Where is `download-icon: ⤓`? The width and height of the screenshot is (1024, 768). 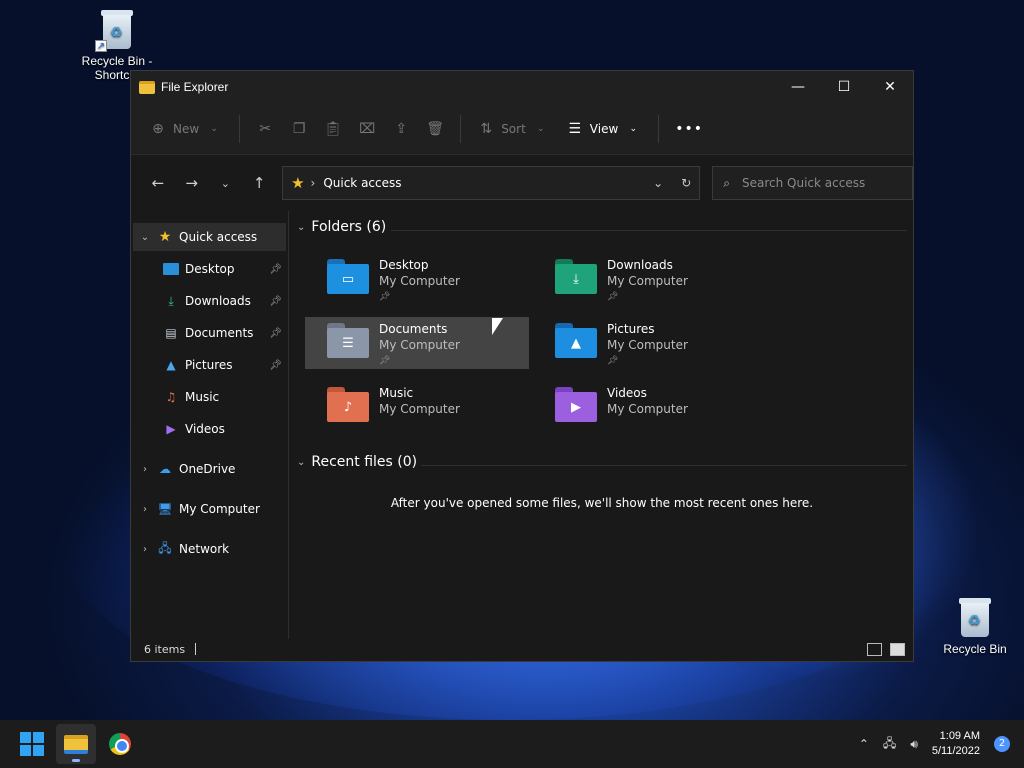 download-icon: ⤓ is located at coordinates (171, 300).